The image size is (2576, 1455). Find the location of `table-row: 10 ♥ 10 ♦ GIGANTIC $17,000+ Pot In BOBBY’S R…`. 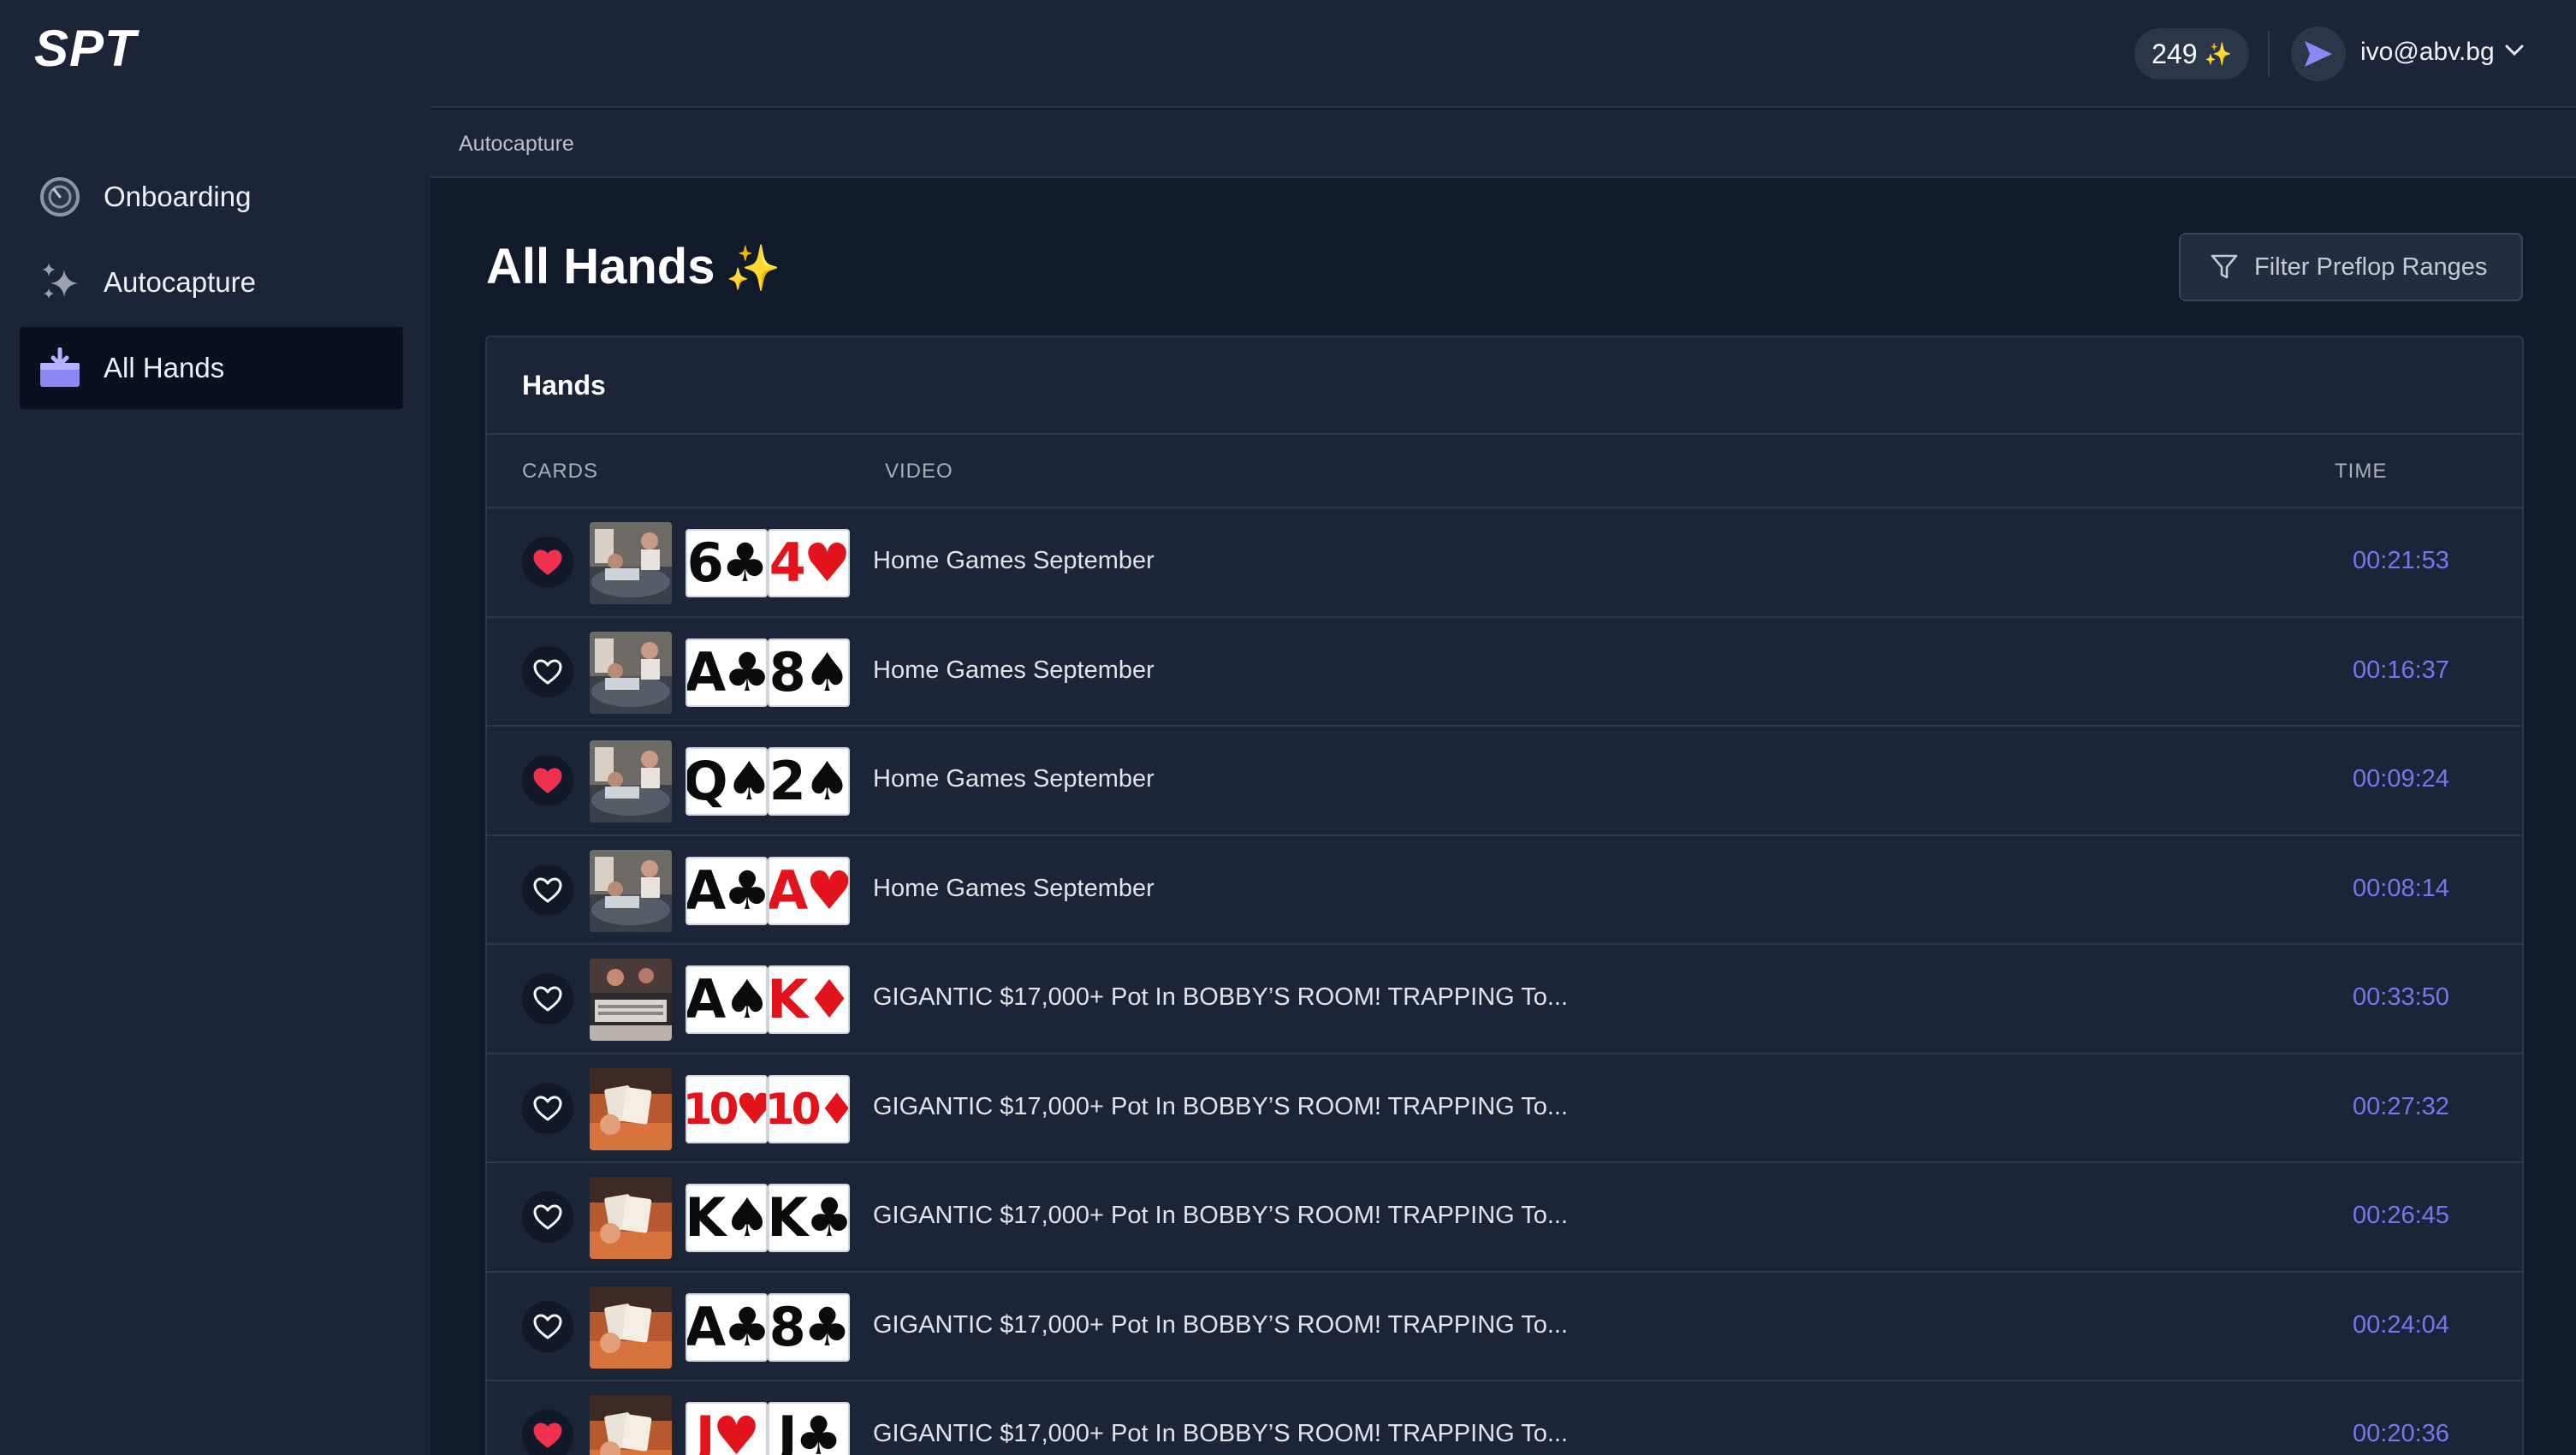

table-row: 10 ♥ 10 ♦ GIGANTIC $17,000+ Pot In BOBBY’S R… is located at coordinates (1504, 1108).